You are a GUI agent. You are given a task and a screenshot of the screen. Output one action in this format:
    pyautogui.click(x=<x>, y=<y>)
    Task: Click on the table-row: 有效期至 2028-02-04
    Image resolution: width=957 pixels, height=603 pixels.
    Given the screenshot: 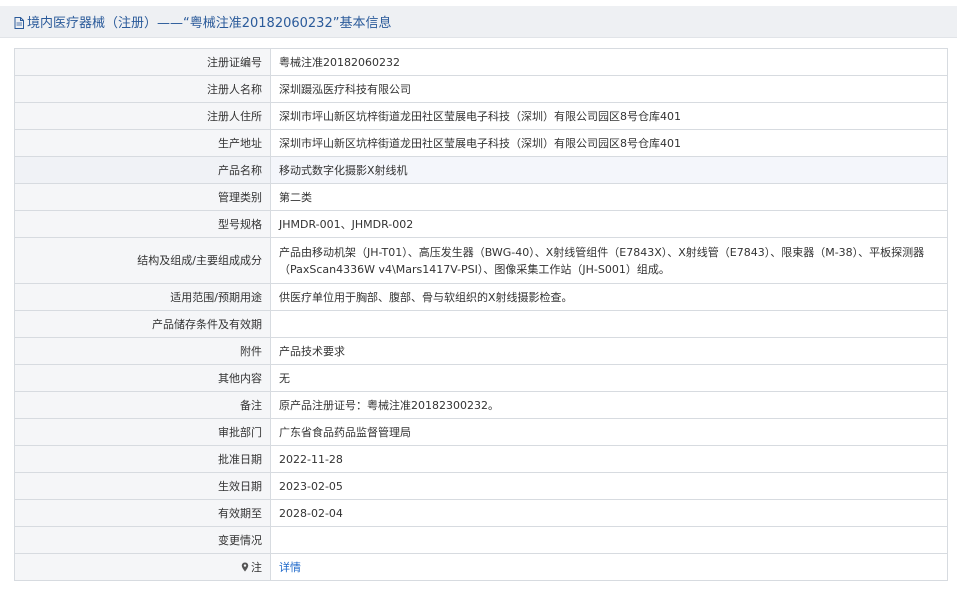 What is the action you would take?
    pyautogui.click(x=481, y=513)
    